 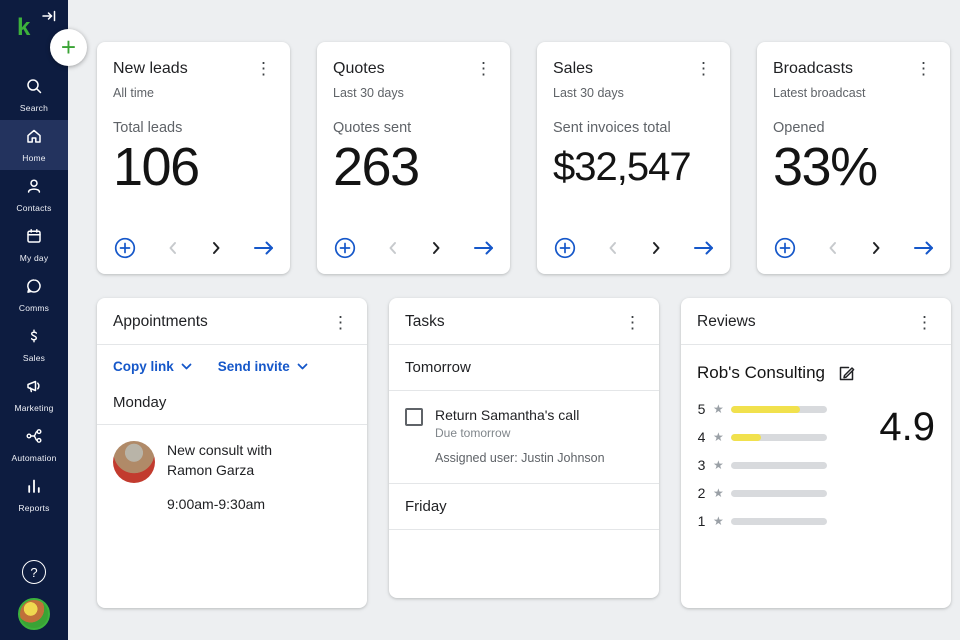 What do you see at coordinates (34, 345) in the screenshot?
I see `sidebar-item-sales: Sales` at bounding box center [34, 345].